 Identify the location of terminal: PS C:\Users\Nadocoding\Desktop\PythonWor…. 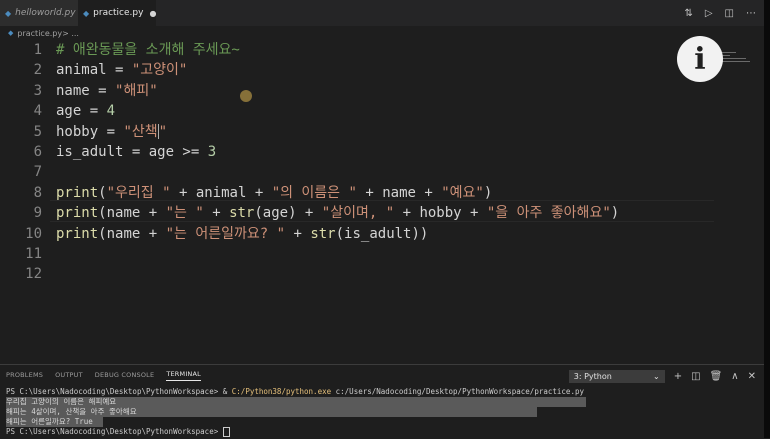
(381, 412).